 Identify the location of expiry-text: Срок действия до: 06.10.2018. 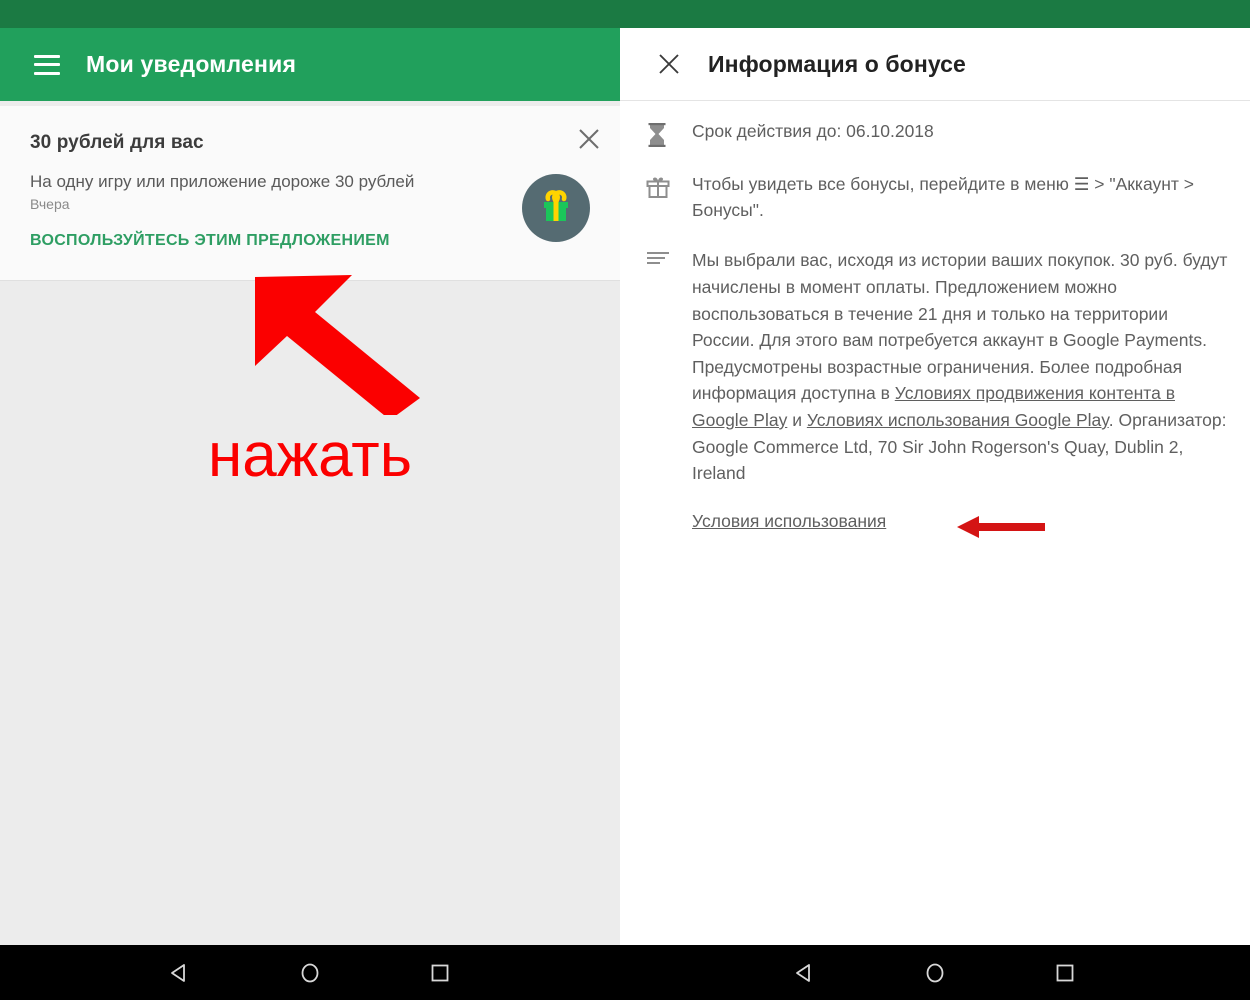
(813, 131).